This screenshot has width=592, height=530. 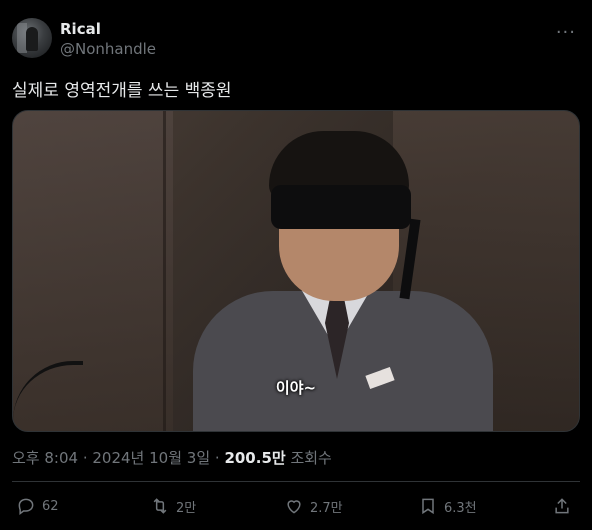 I want to click on tweet-text: 실제로 영역전개를 쓰는 백종원, so click(x=122, y=91).